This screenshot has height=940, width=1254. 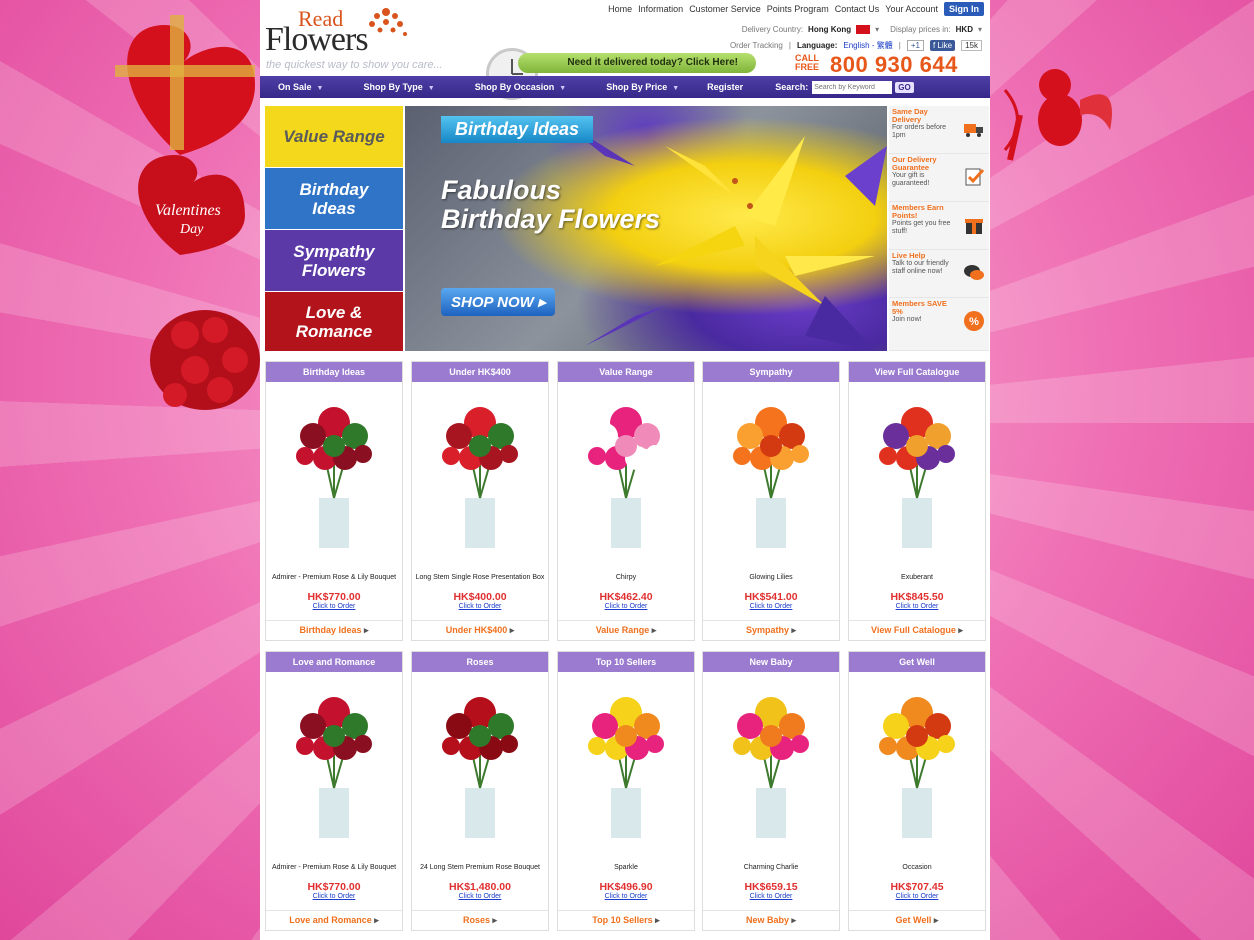 What do you see at coordinates (334, 918) in the screenshot?
I see `category-footer-link: Love and Romance ▸` at bounding box center [334, 918].